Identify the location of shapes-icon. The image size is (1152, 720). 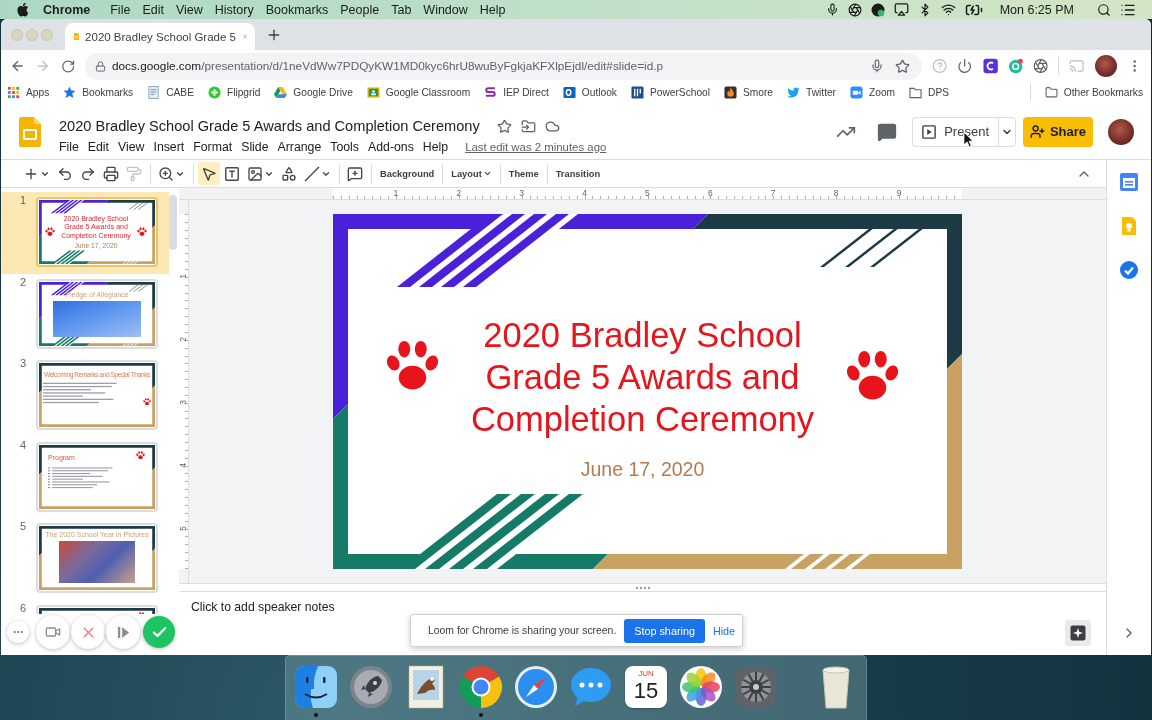
(289, 173).